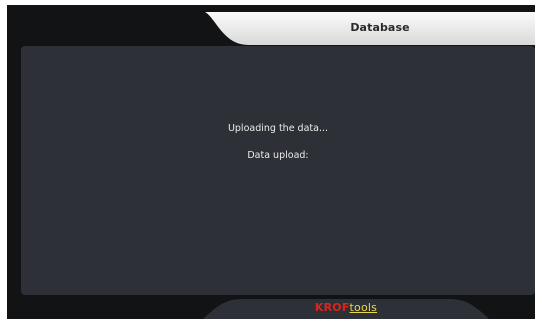 This screenshot has height=325, width=542. What do you see at coordinates (332, 307) in the screenshot?
I see `logo-text-krof: KROF` at bounding box center [332, 307].